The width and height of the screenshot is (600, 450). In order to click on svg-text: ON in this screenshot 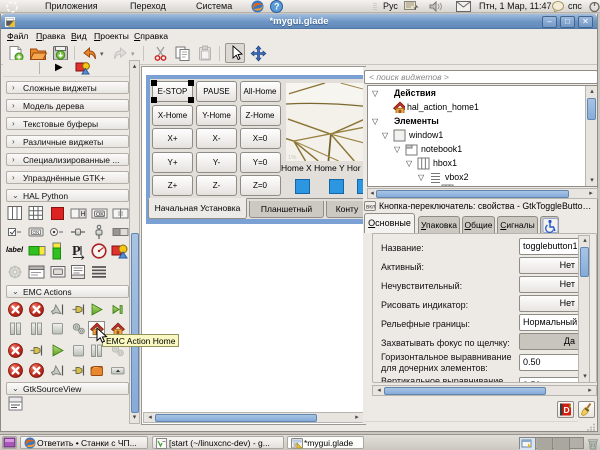, I will do `click(36, 232)`.